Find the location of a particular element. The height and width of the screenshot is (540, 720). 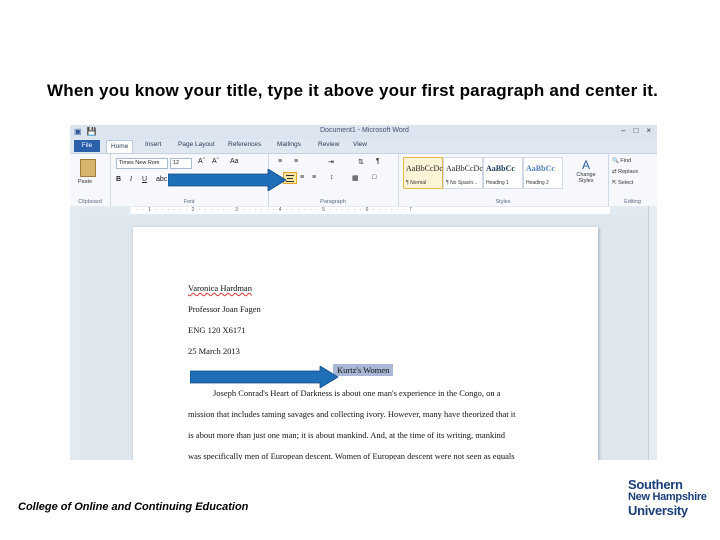

italic-button: I is located at coordinates (131, 179).